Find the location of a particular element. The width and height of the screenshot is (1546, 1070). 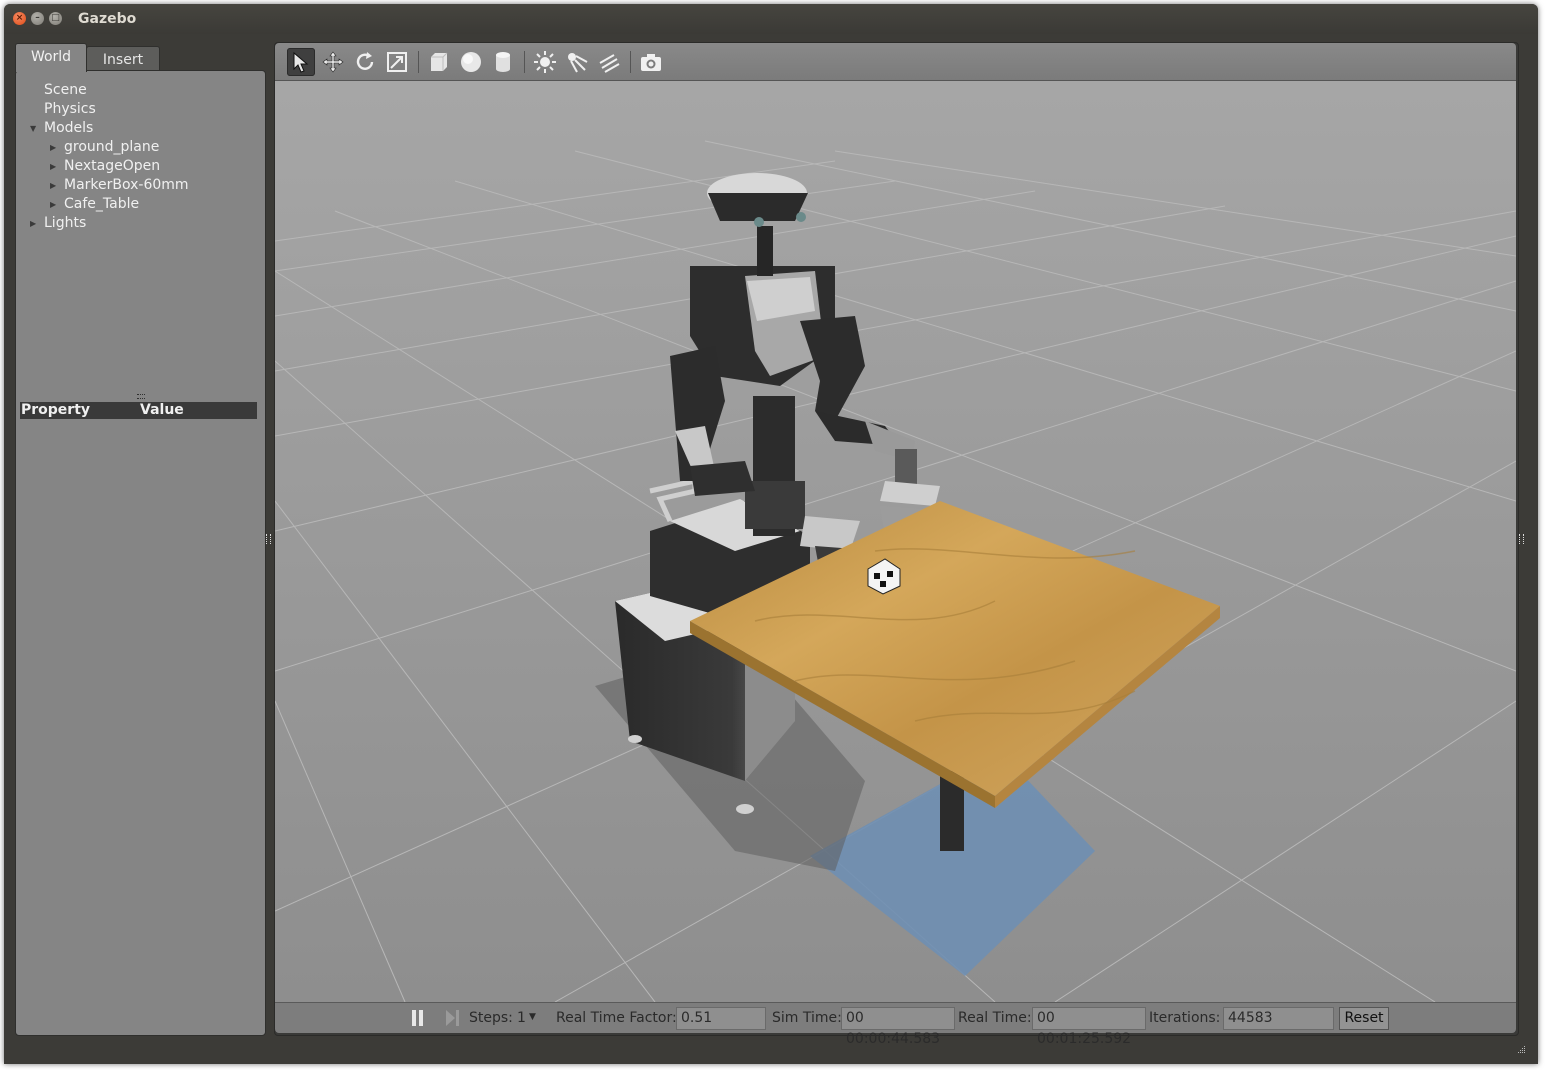

tree-item-model: MarkerBox-60mm is located at coordinates (126, 185).